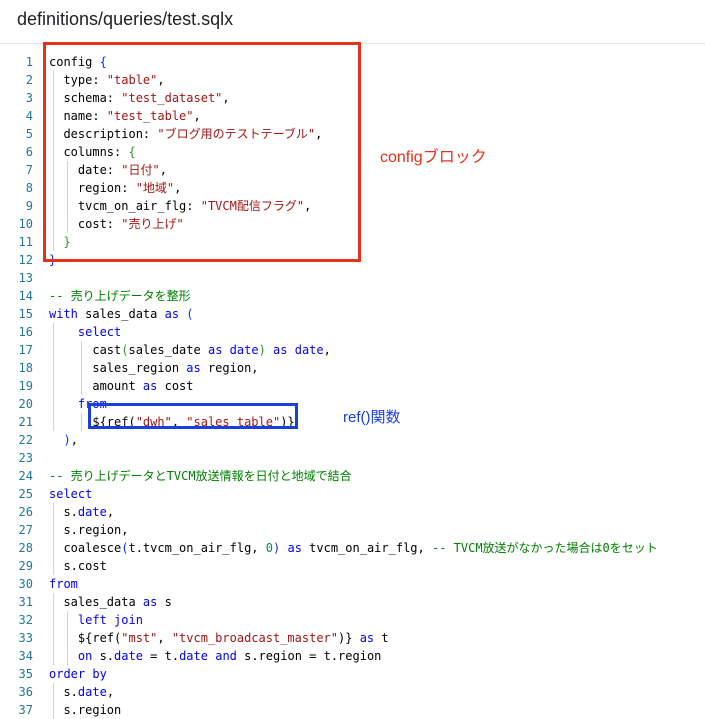 The width and height of the screenshot is (705, 719). I want to click on code-text: s.region, so click(85, 710).